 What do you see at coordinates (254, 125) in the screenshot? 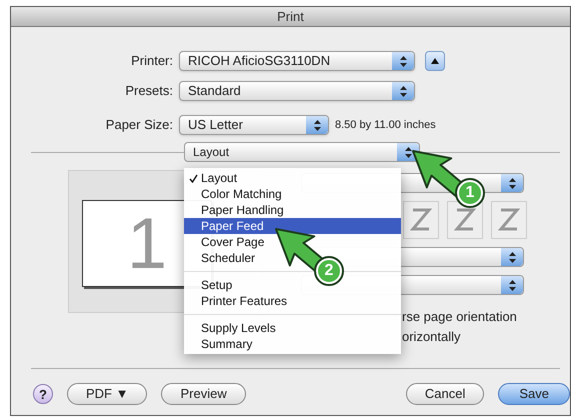
I see `popup-button: US Letter` at bounding box center [254, 125].